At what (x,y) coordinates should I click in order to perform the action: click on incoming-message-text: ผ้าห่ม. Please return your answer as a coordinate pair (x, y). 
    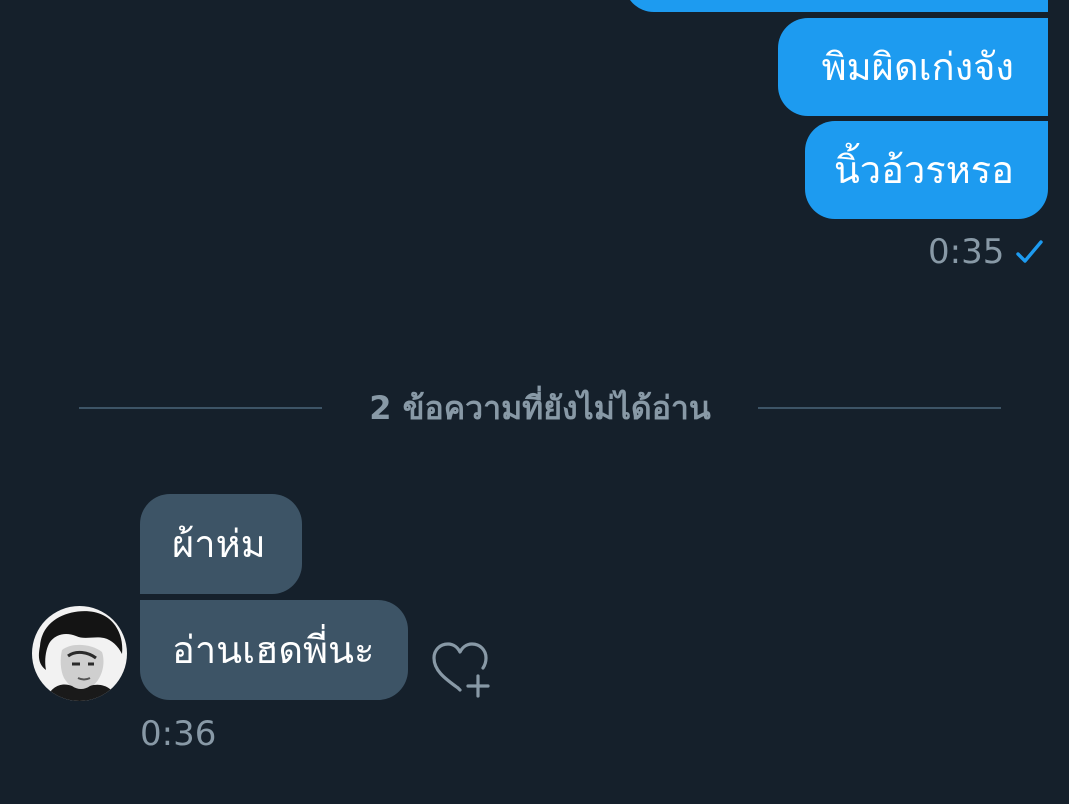
    Looking at the image, I should click on (219, 544).